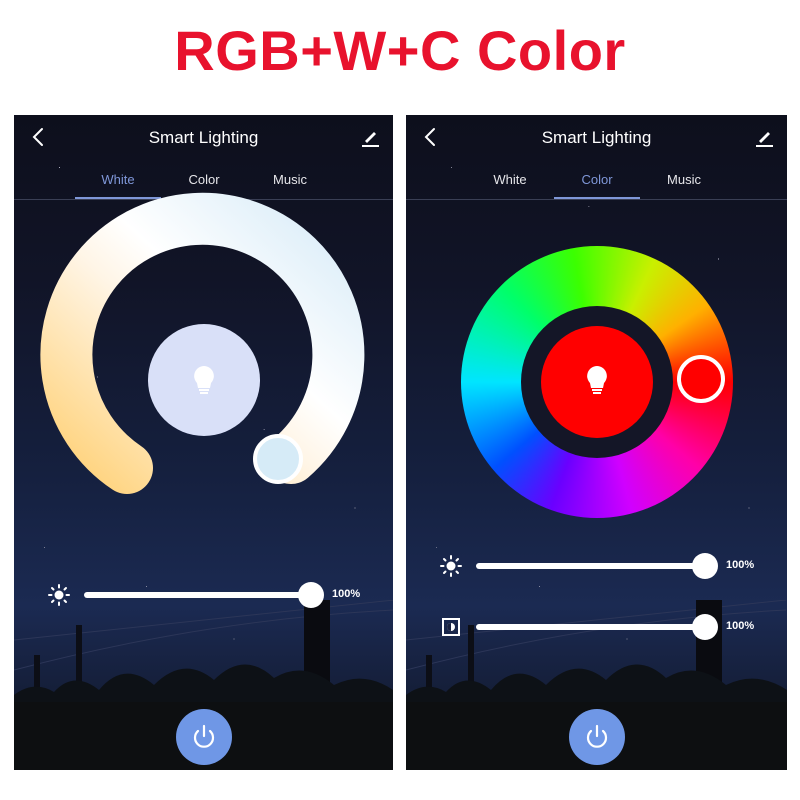  Describe the element at coordinates (740, 626) in the screenshot. I see `saturation-value: 100%` at that location.